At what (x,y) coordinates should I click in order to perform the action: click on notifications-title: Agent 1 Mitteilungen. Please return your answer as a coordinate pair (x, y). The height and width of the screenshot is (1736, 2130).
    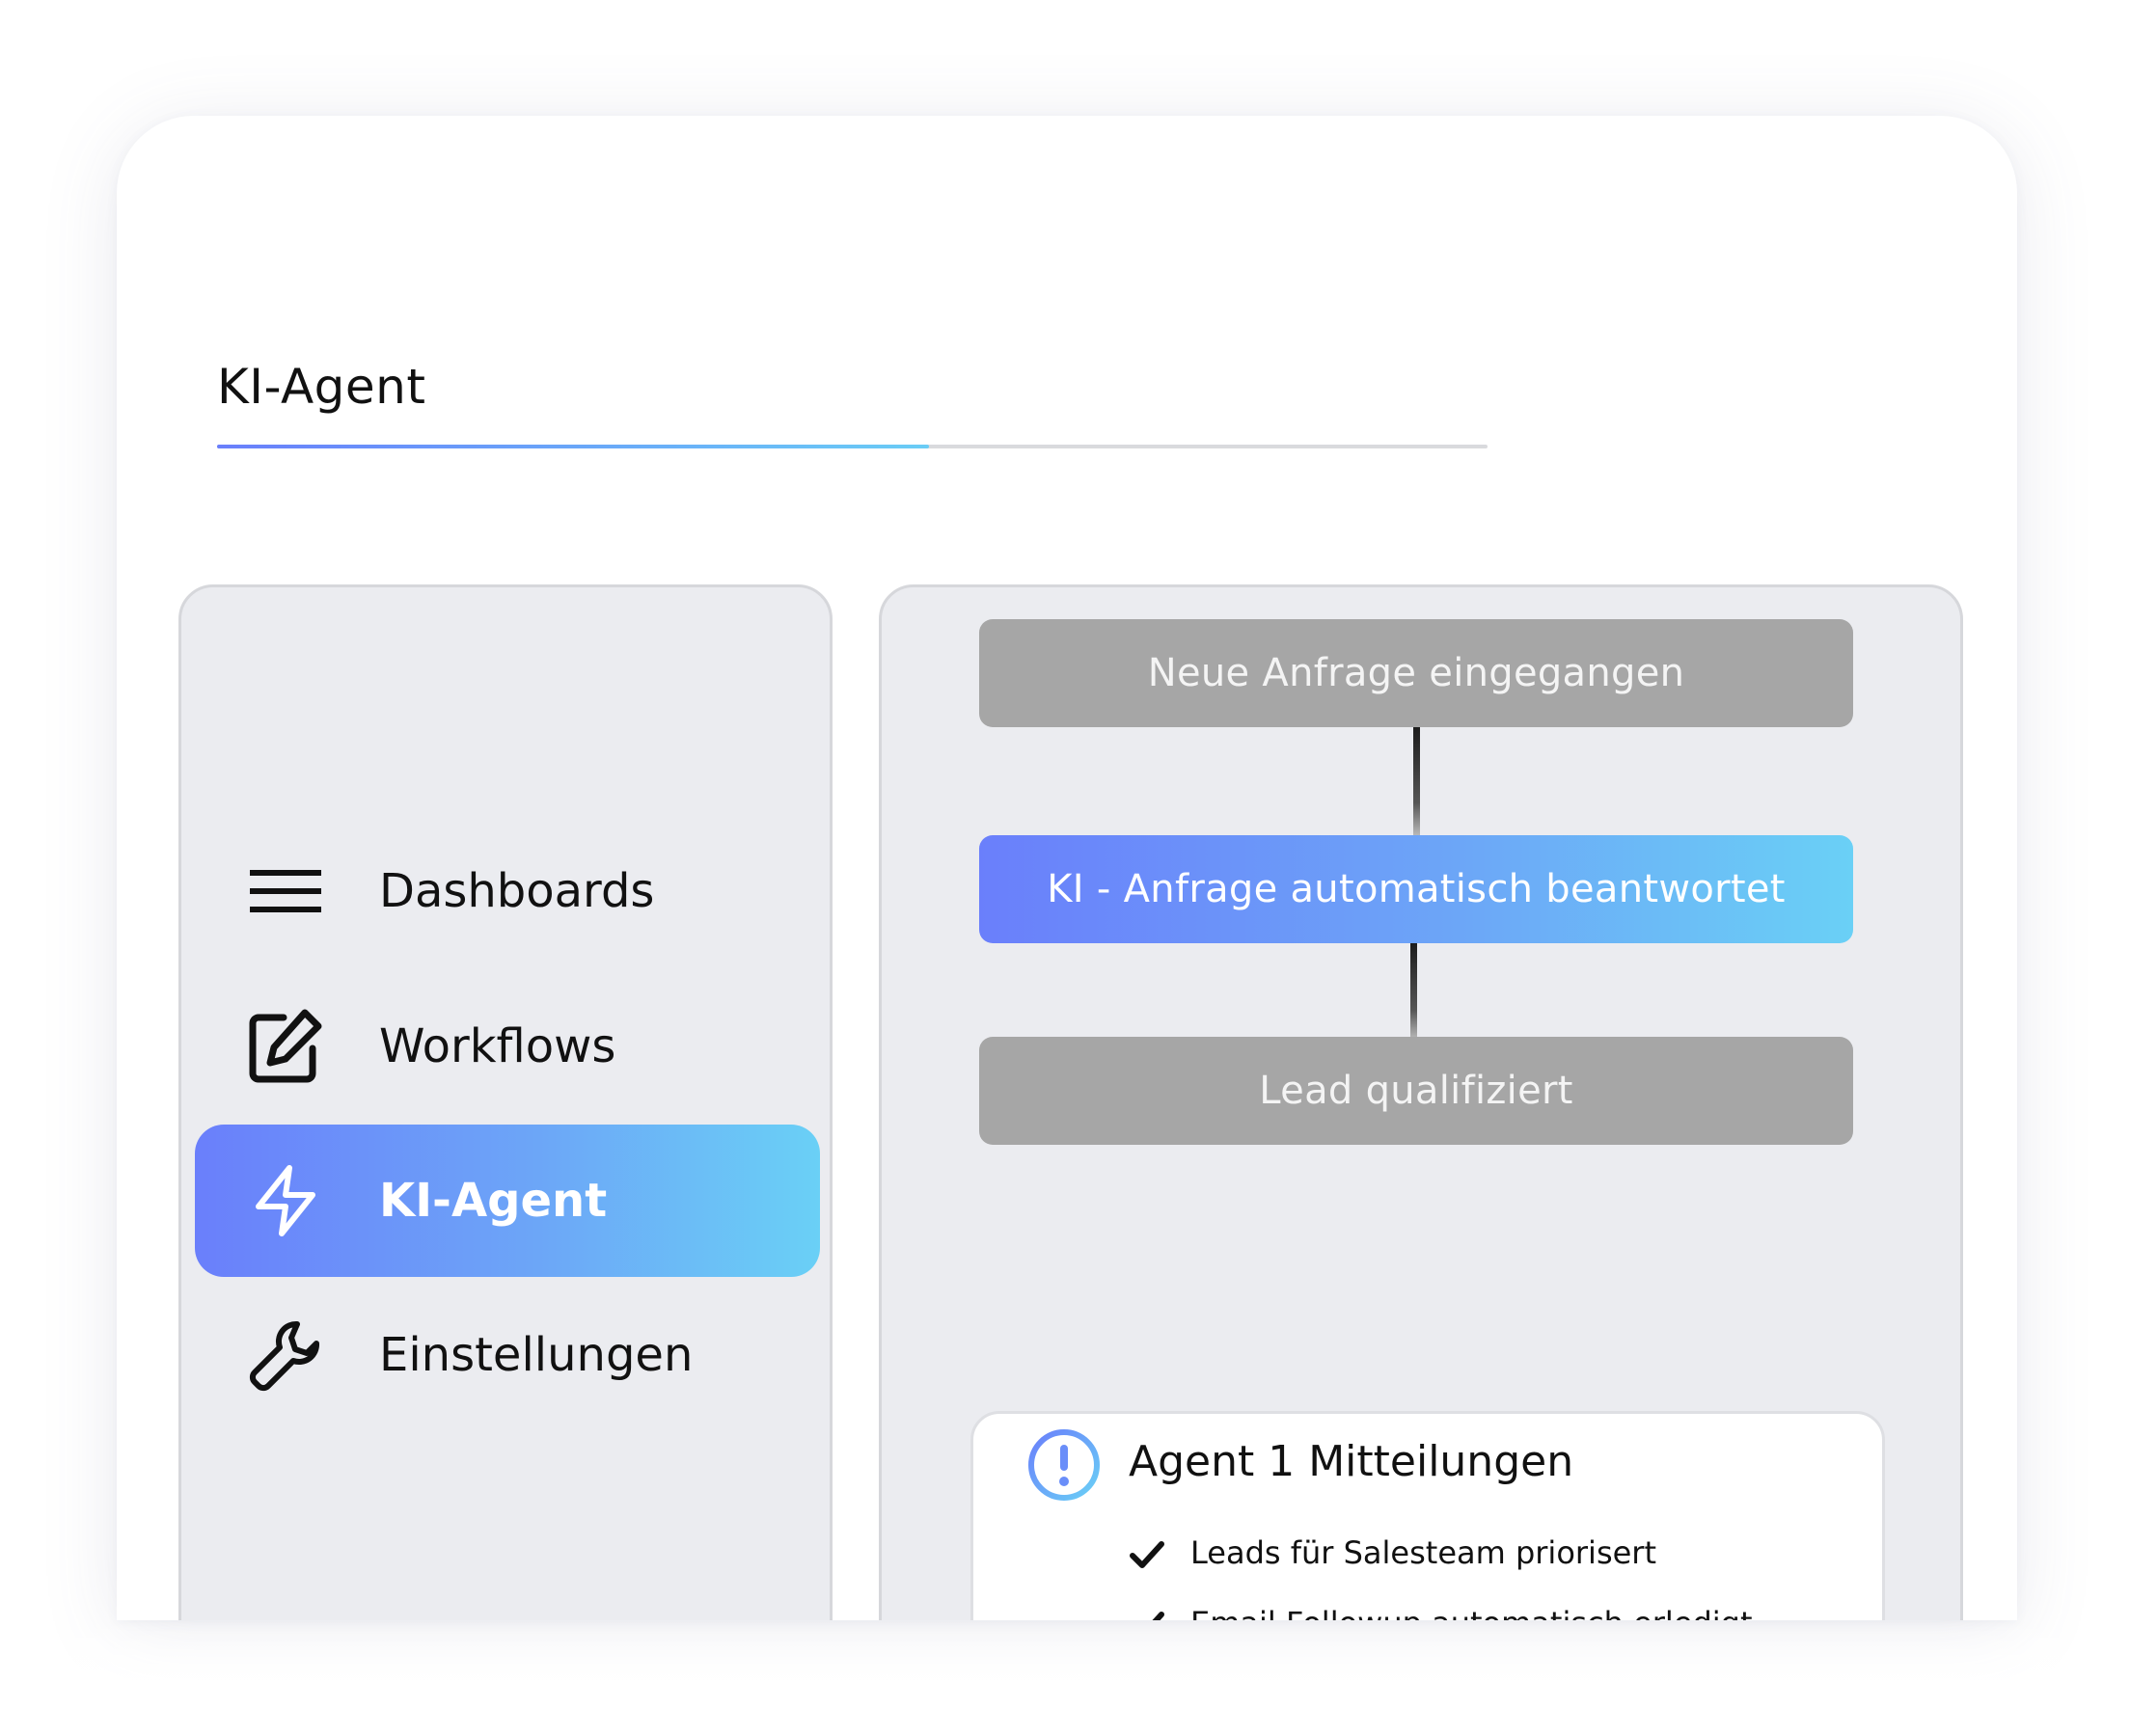
    Looking at the image, I should click on (1351, 1462).